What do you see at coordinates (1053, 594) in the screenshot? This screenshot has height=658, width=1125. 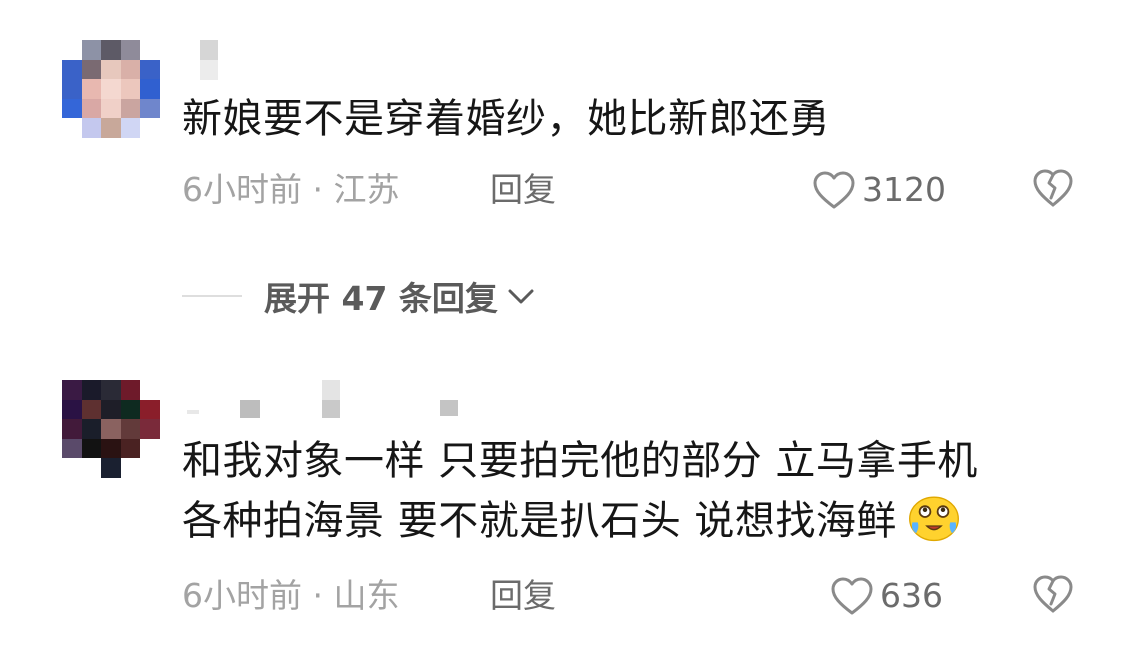 I see `broken-heart-icon` at bounding box center [1053, 594].